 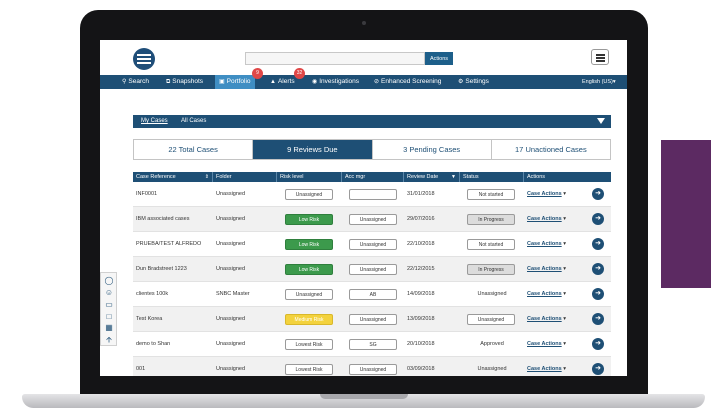 I want to click on header-acc-mgr: Acc mgr, so click(x=373, y=177).